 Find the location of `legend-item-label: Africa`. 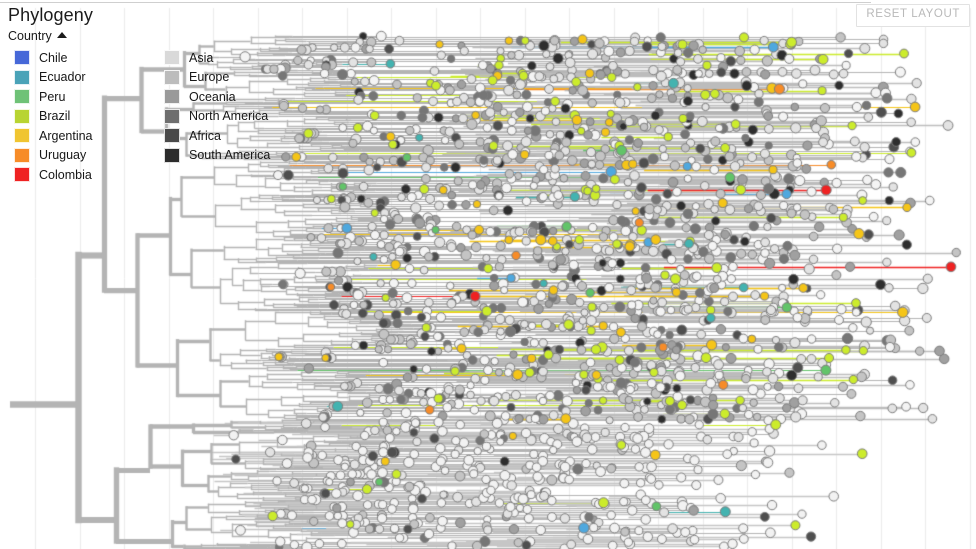

legend-item-label: Africa is located at coordinates (205, 135).